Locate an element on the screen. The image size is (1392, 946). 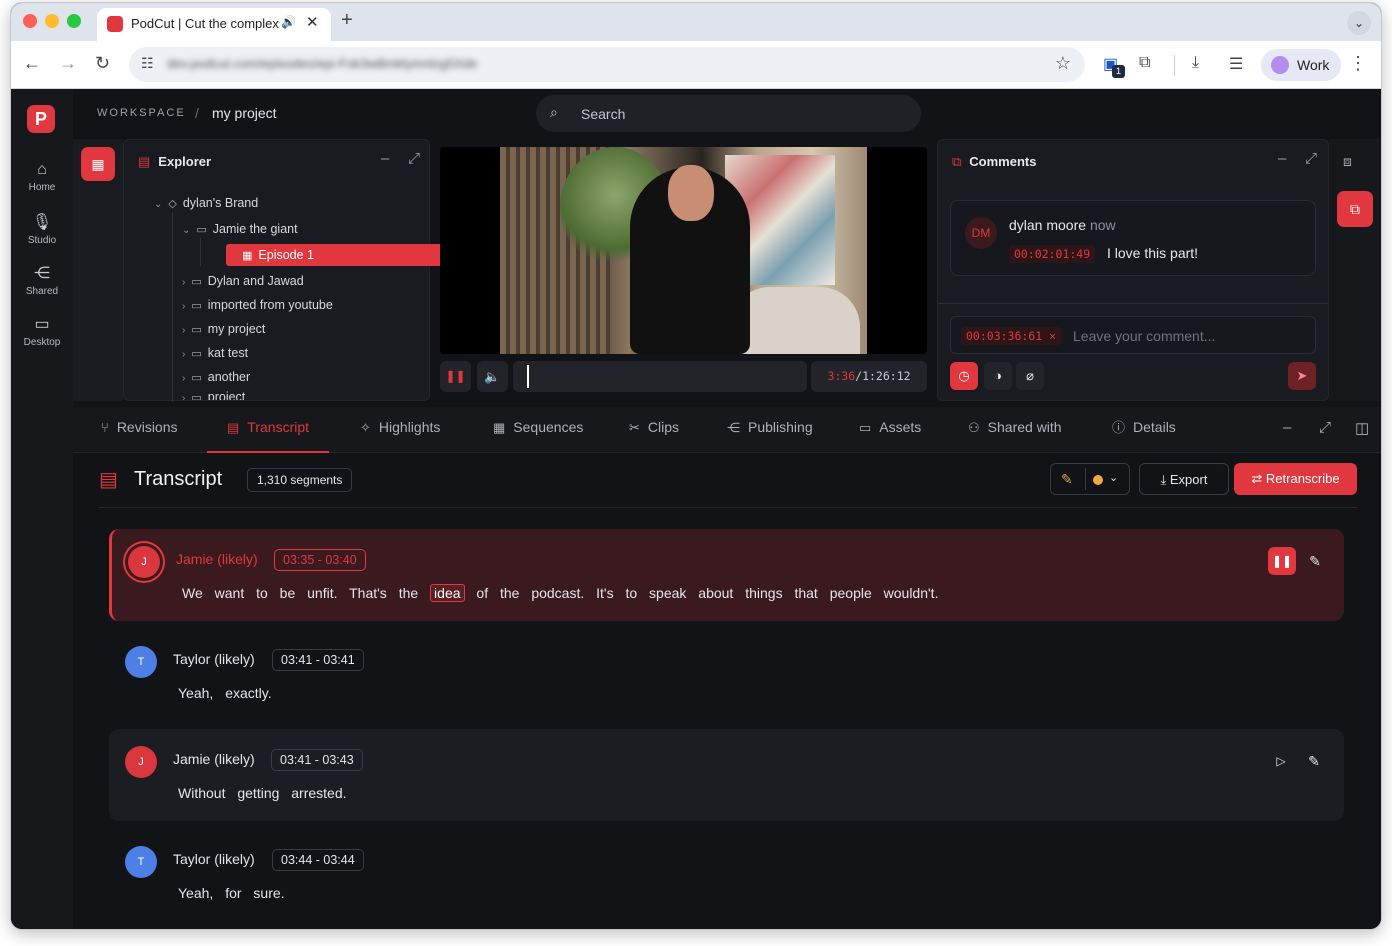
current-word: idea is located at coordinates (447, 593).